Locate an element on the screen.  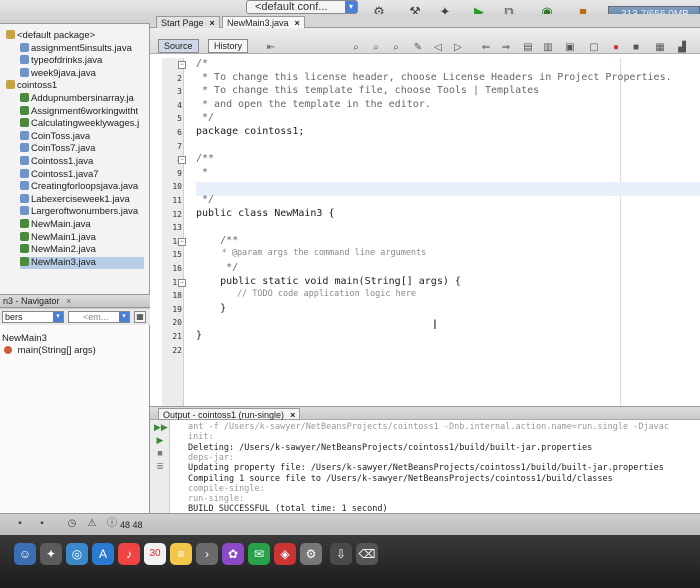
tab-newmain3: NewMain3.java × is located at coordinates (263, 22).